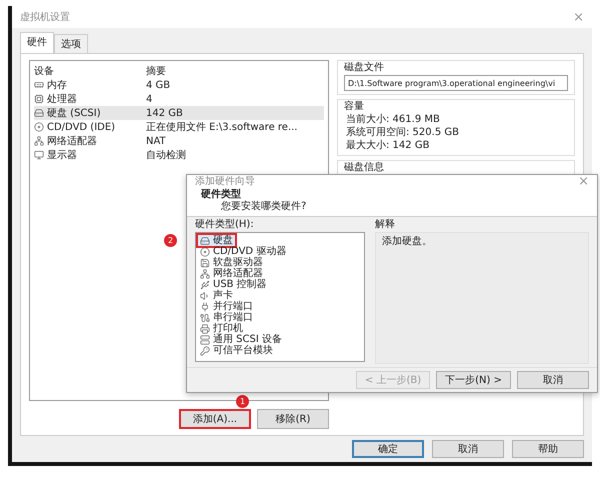 This screenshot has width=600, height=480. What do you see at coordinates (221, 195) in the screenshot?
I see `wizard-heading: 硬件类型` at bounding box center [221, 195].